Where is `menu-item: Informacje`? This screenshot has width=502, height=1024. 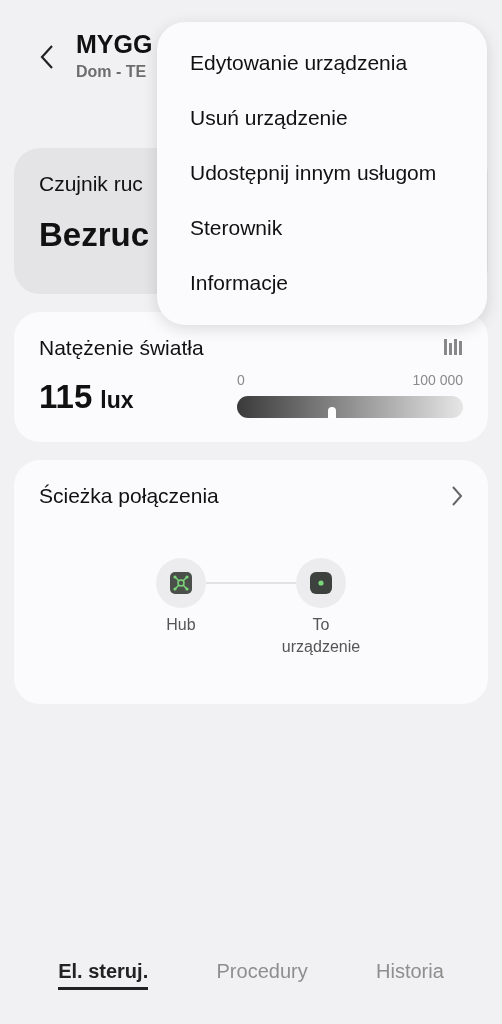 menu-item: Informacje is located at coordinates (322, 283).